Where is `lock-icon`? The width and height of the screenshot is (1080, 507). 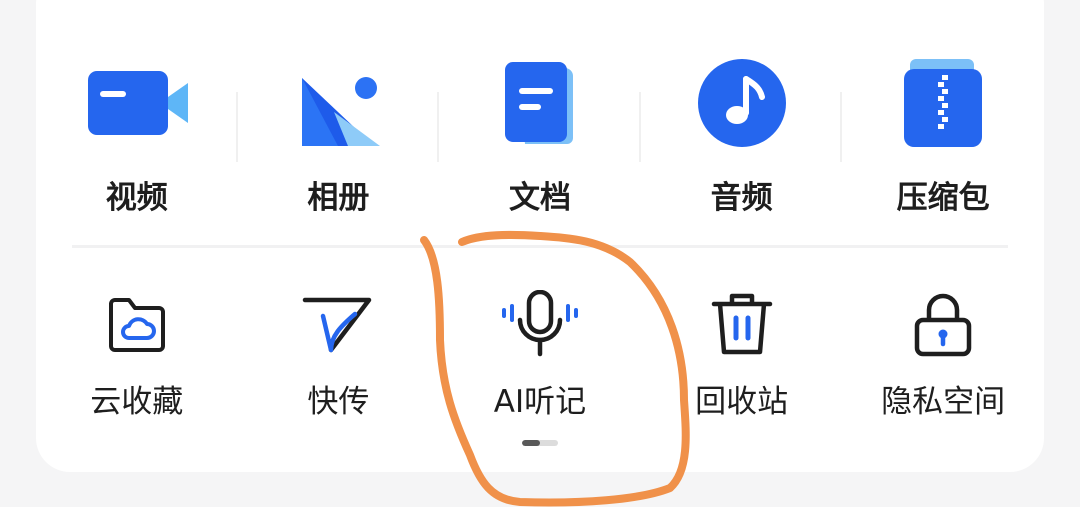 lock-icon is located at coordinates (943, 324).